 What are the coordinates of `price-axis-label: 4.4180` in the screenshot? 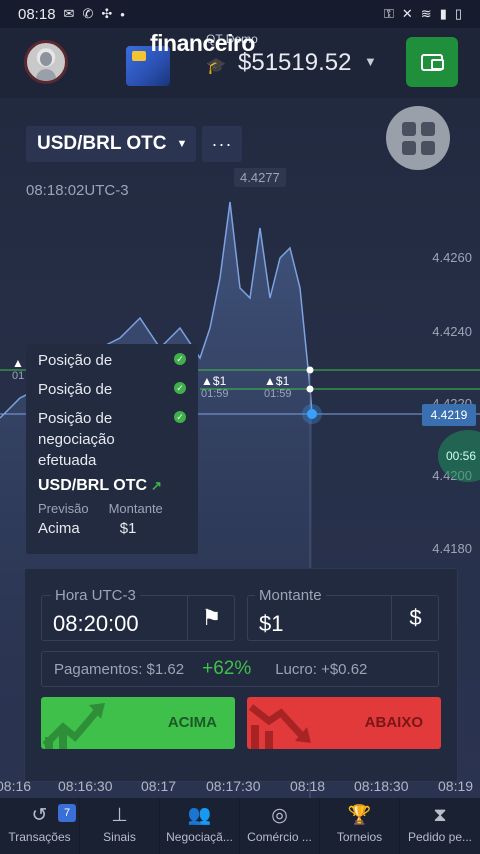 It's located at (452, 548).